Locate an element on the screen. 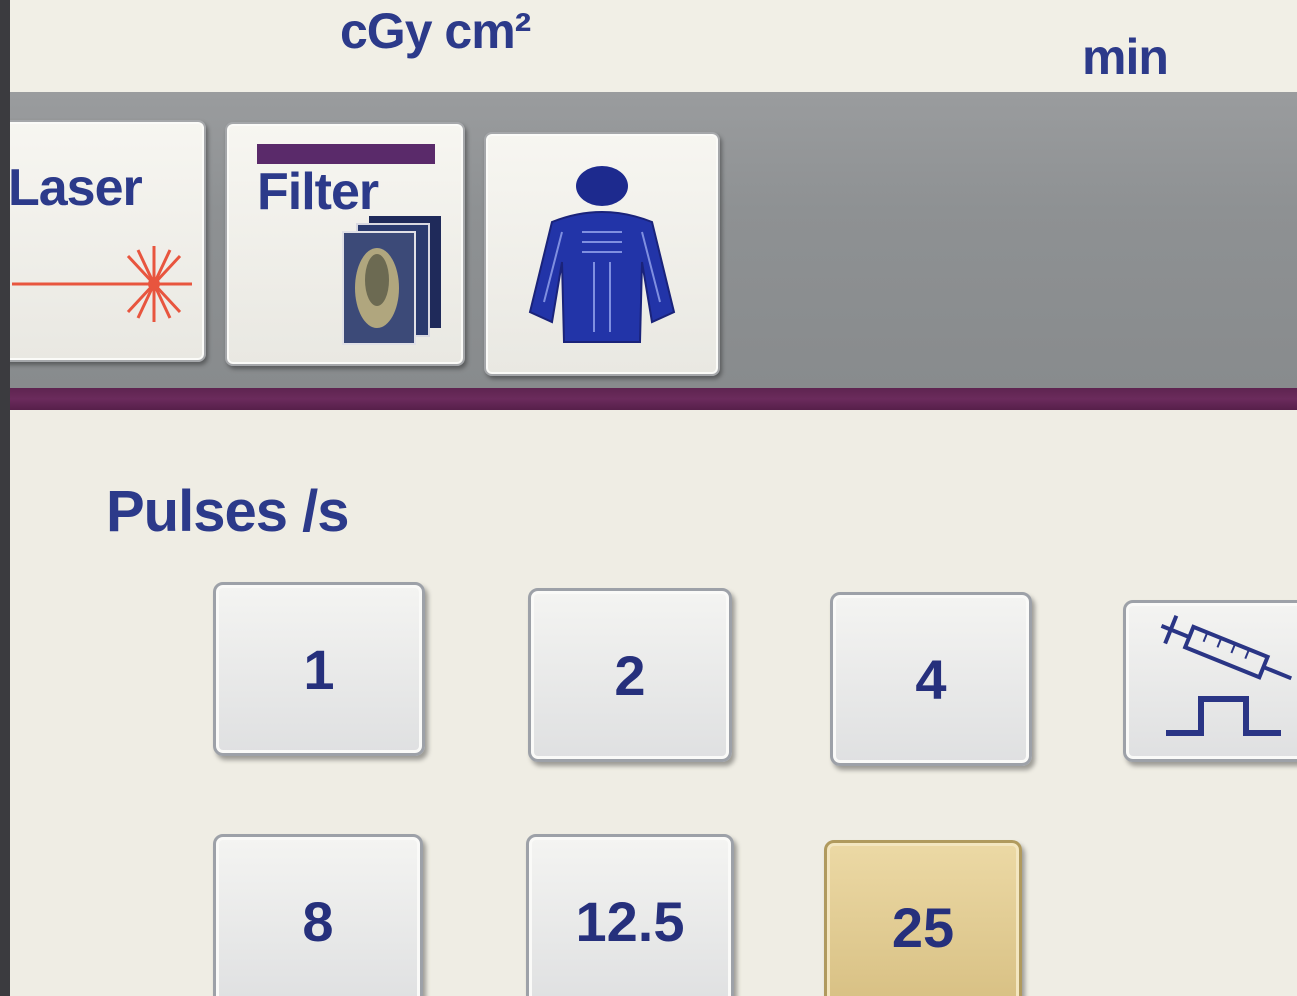 This screenshot has width=1297, height=996. patient-body-button is located at coordinates (602, 254).